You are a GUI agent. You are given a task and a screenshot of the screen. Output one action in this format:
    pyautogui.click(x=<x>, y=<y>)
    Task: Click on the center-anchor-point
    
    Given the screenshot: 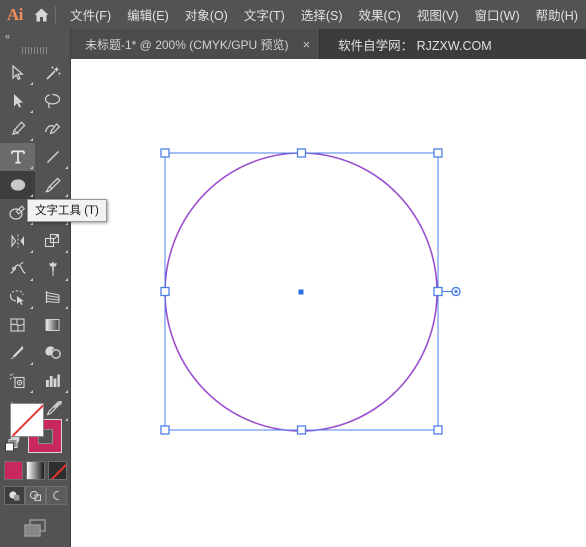 What is the action you would take?
    pyautogui.click(x=301, y=292)
    